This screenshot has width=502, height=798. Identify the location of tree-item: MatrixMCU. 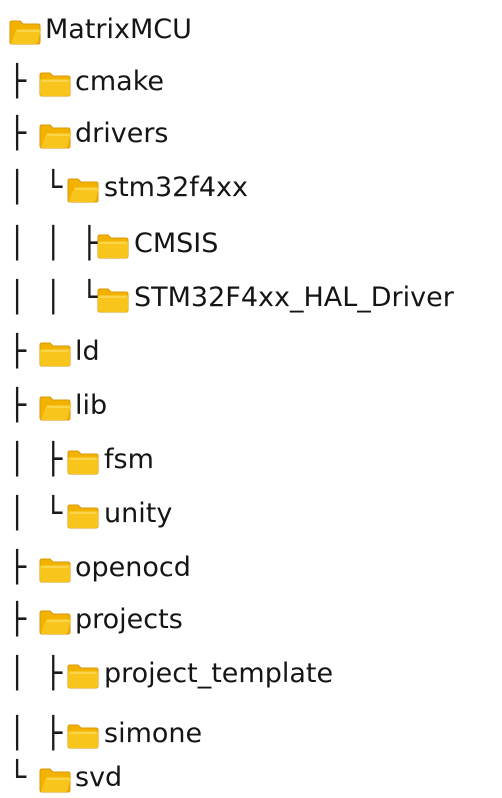
(251, 30).